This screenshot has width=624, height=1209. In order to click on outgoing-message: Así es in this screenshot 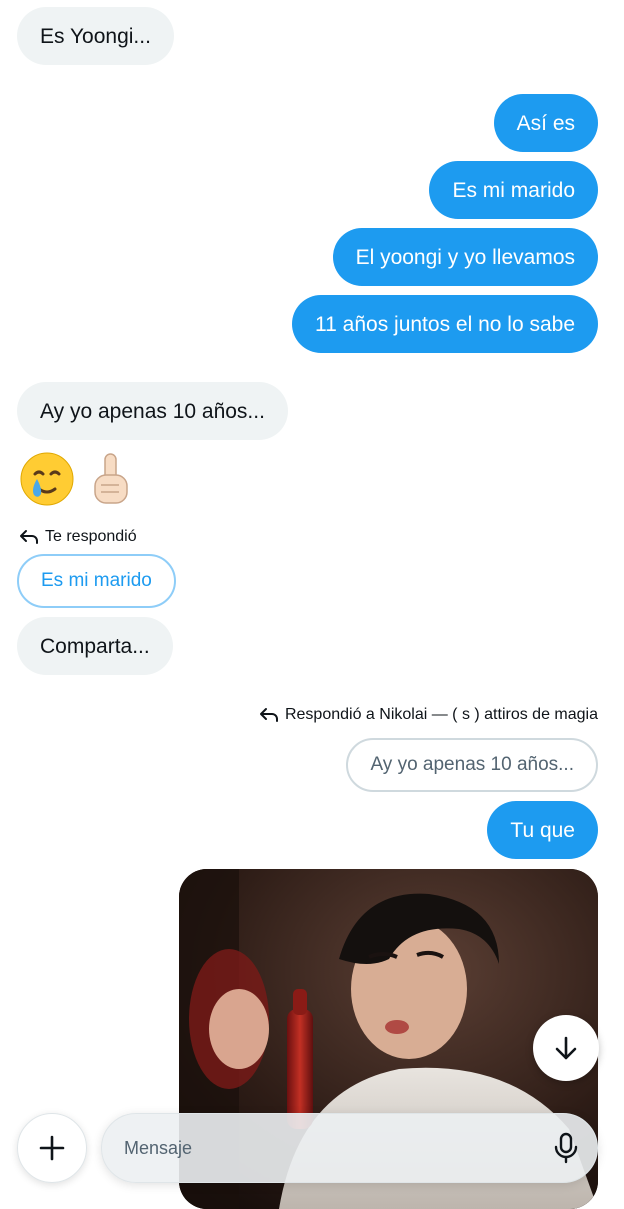, I will do `click(545, 123)`.